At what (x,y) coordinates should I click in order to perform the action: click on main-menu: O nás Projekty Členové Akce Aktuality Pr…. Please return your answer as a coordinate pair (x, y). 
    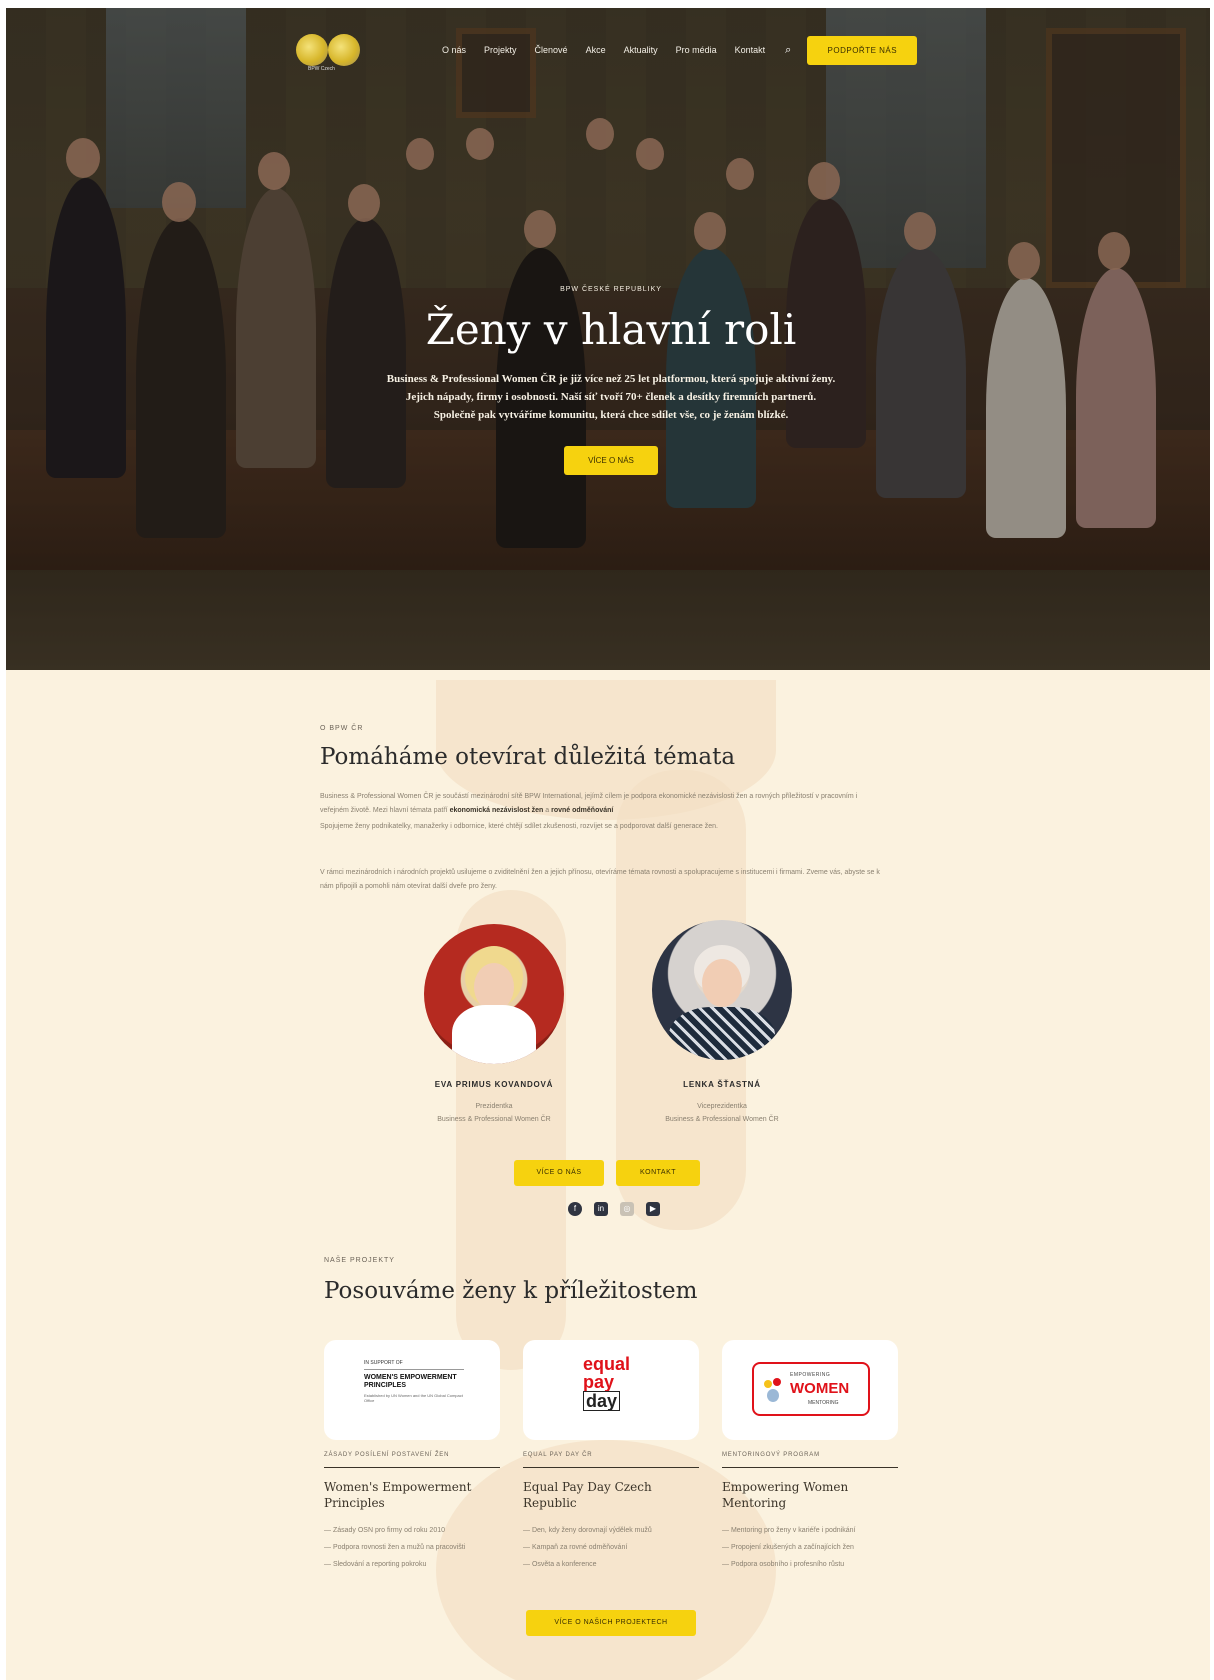
    Looking at the image, I should click on (603, 50).